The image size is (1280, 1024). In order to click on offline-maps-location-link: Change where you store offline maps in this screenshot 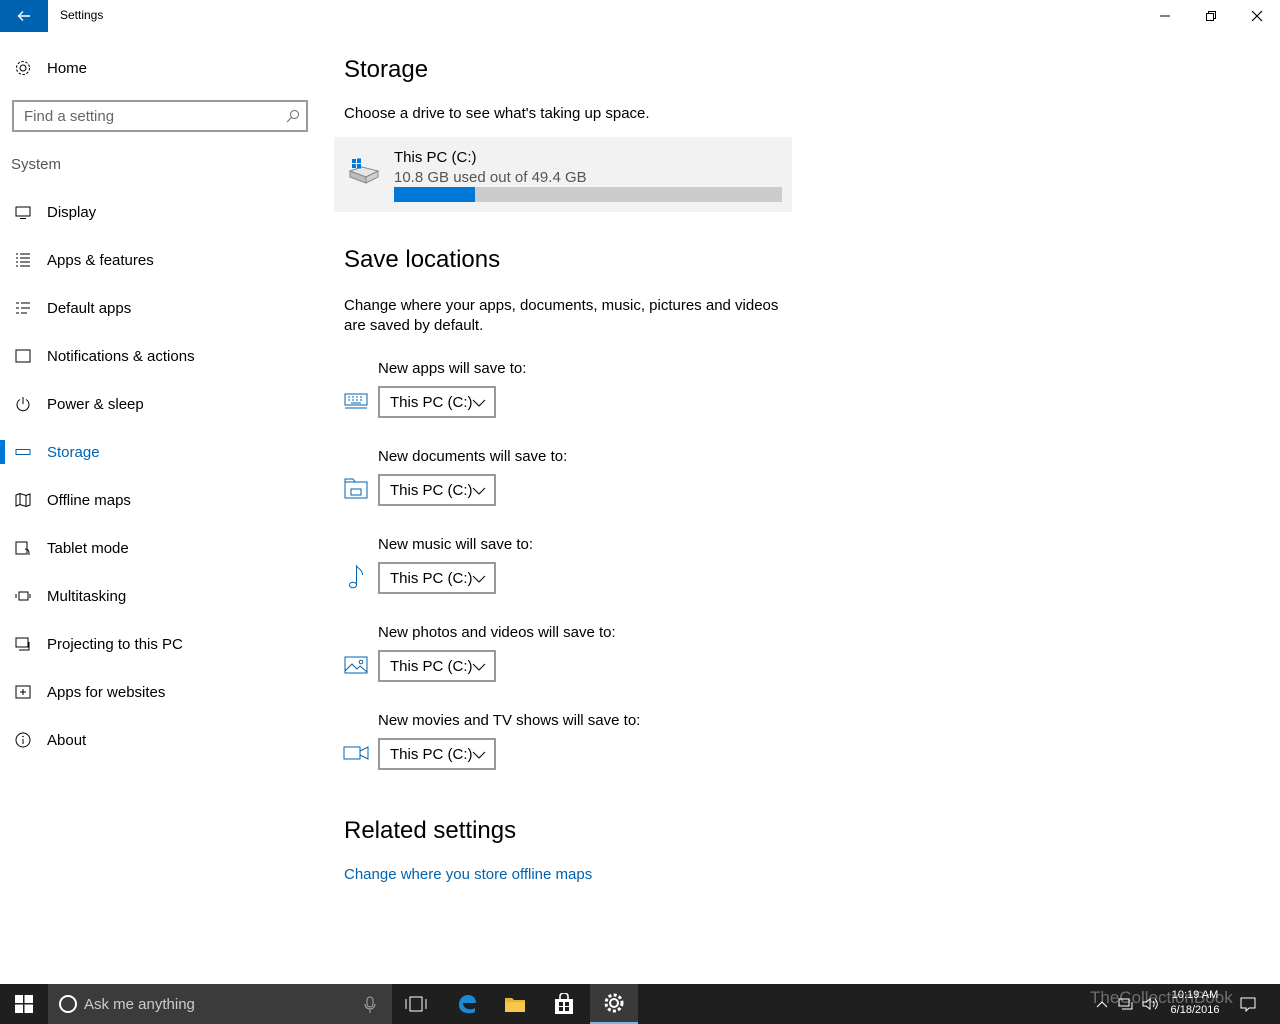, I will do `click(468, 874)`.